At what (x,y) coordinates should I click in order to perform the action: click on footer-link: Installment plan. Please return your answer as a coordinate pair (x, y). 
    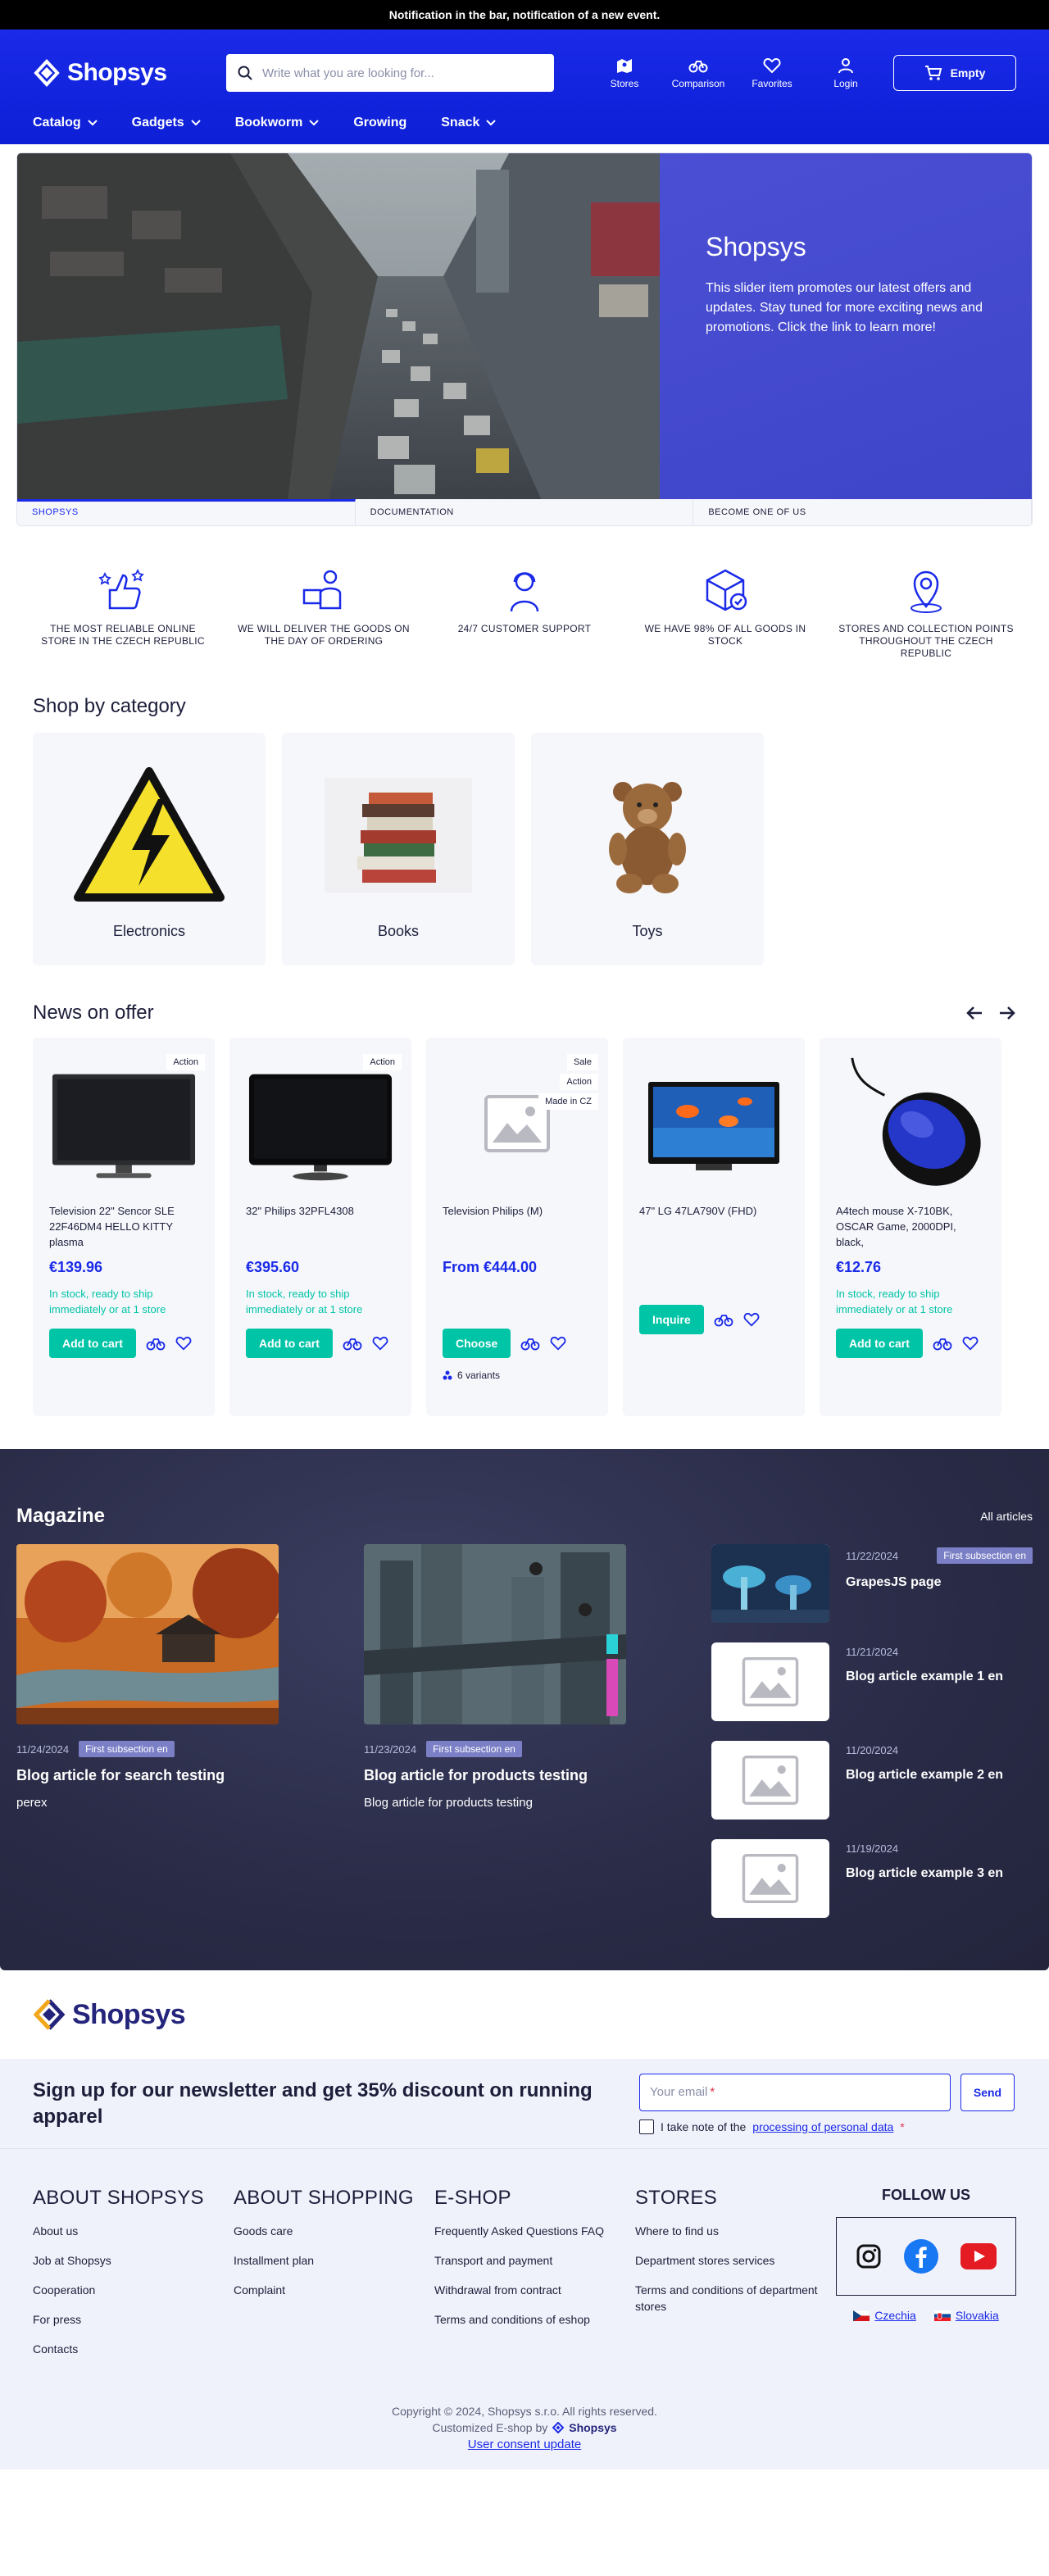
    Looking at the image, I should click on (334, 2260).